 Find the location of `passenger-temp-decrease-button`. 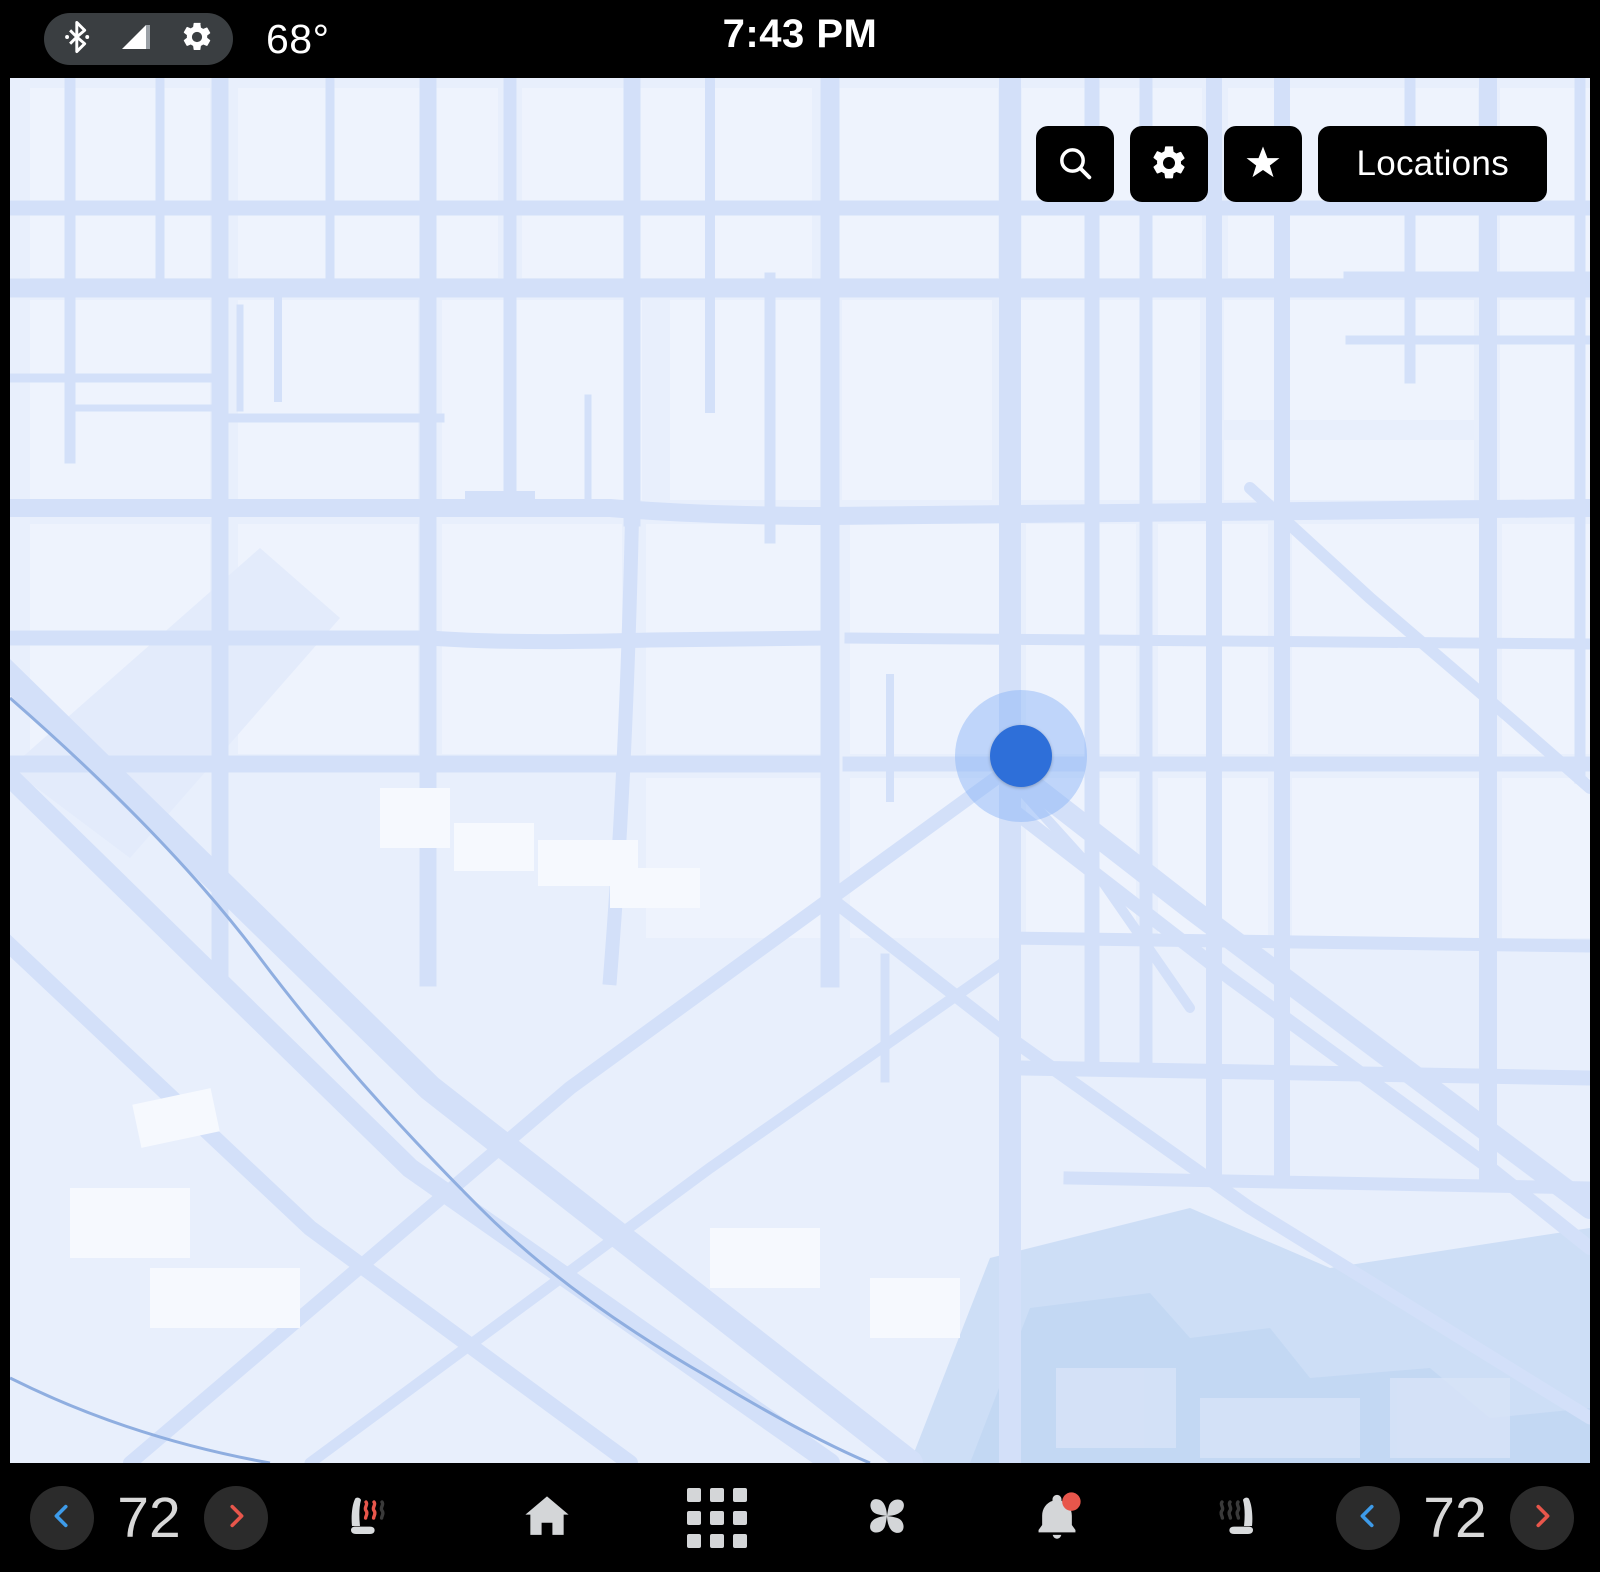

passenger-temp-decrease-button is located at coordinates (1368, 1517).